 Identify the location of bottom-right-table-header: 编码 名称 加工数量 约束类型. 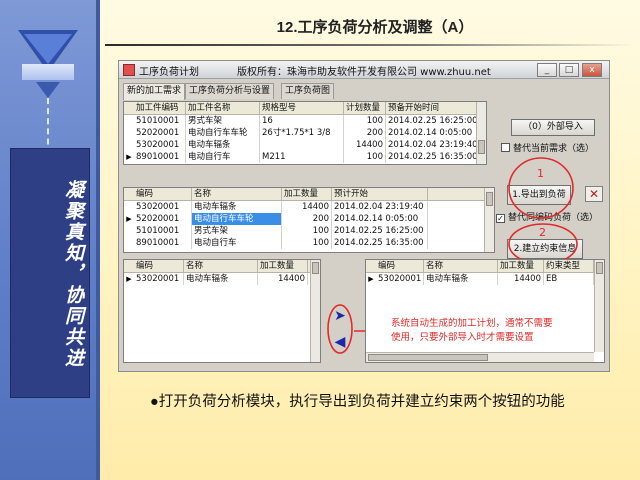
(481, 266).